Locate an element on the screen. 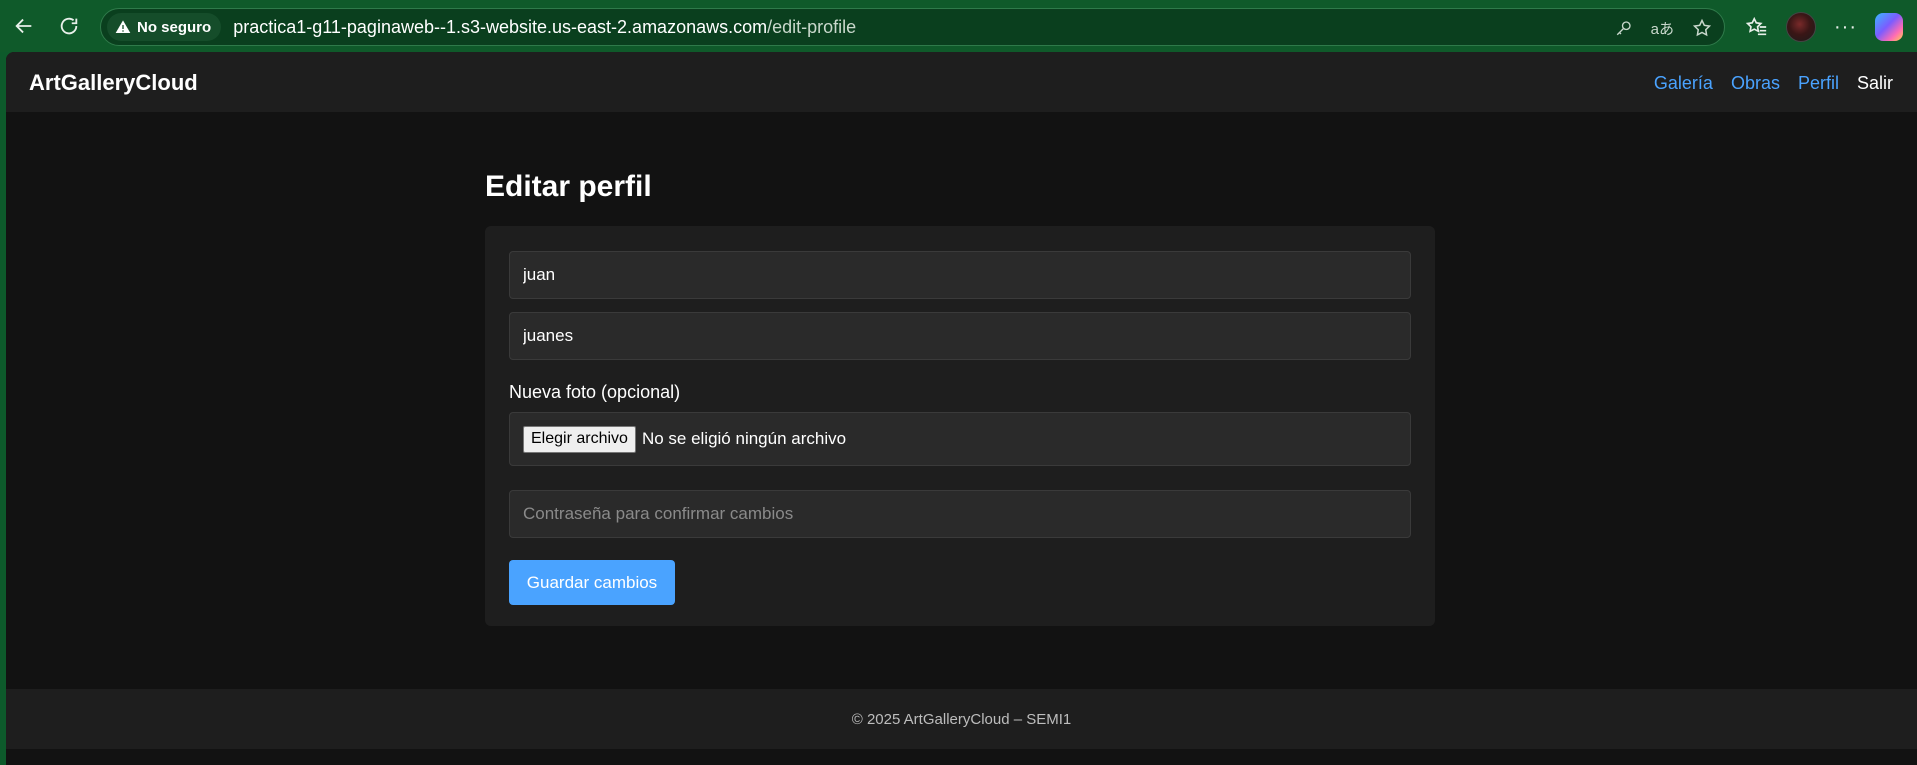  copilot-icon is located at coordinates (1888, 27).